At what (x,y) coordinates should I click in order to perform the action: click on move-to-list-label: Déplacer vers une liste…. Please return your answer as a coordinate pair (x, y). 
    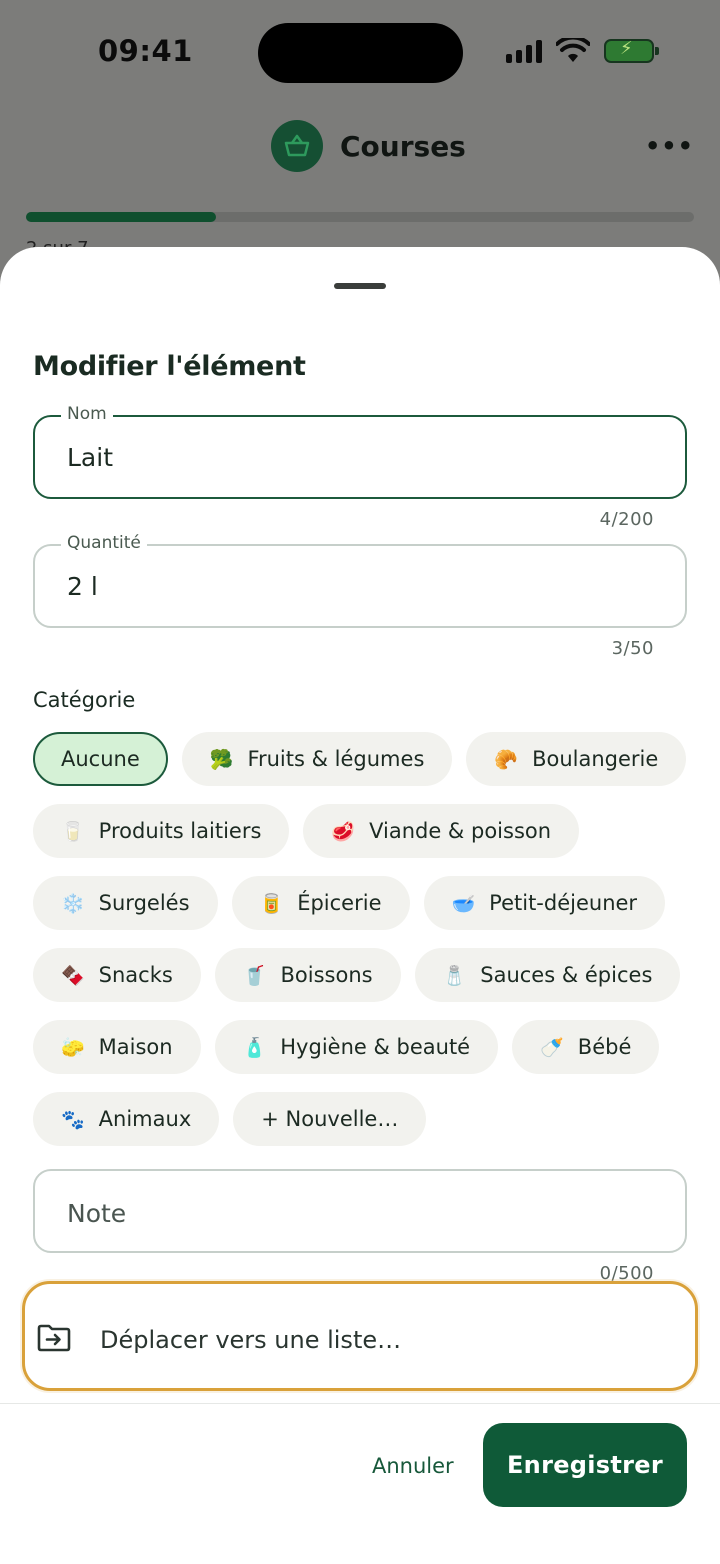
    Looking at the image, I should click on (251, 1340).